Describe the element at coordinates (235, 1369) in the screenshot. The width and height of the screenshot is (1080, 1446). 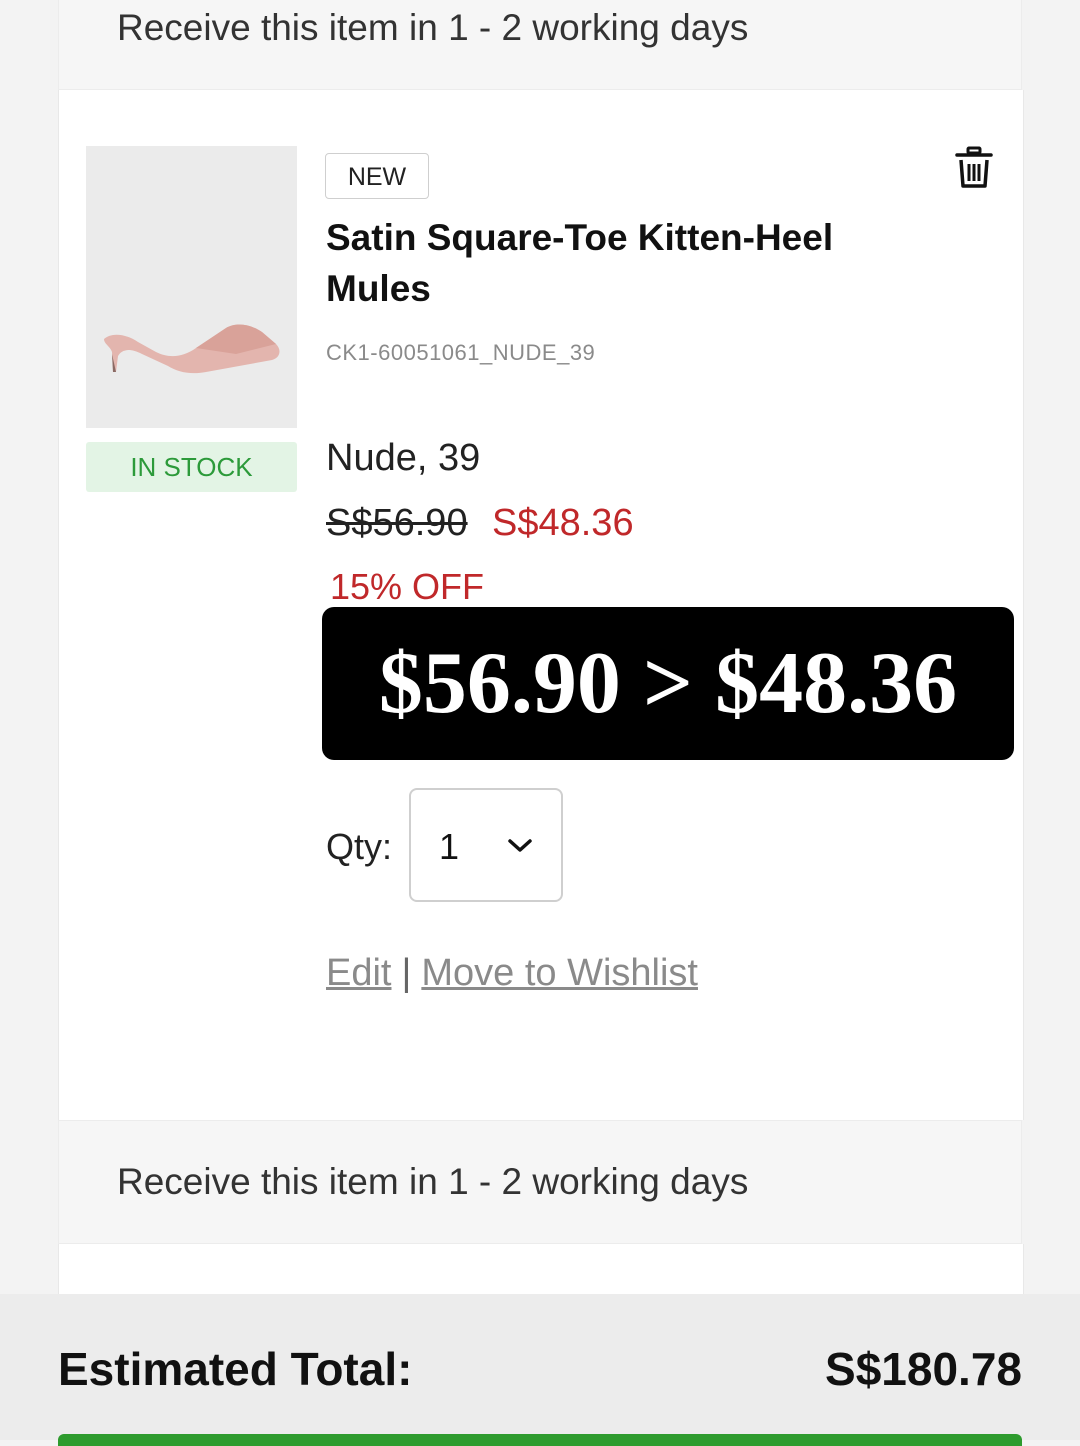
I see `estimated-total-label: Estimated Total:` at that location.